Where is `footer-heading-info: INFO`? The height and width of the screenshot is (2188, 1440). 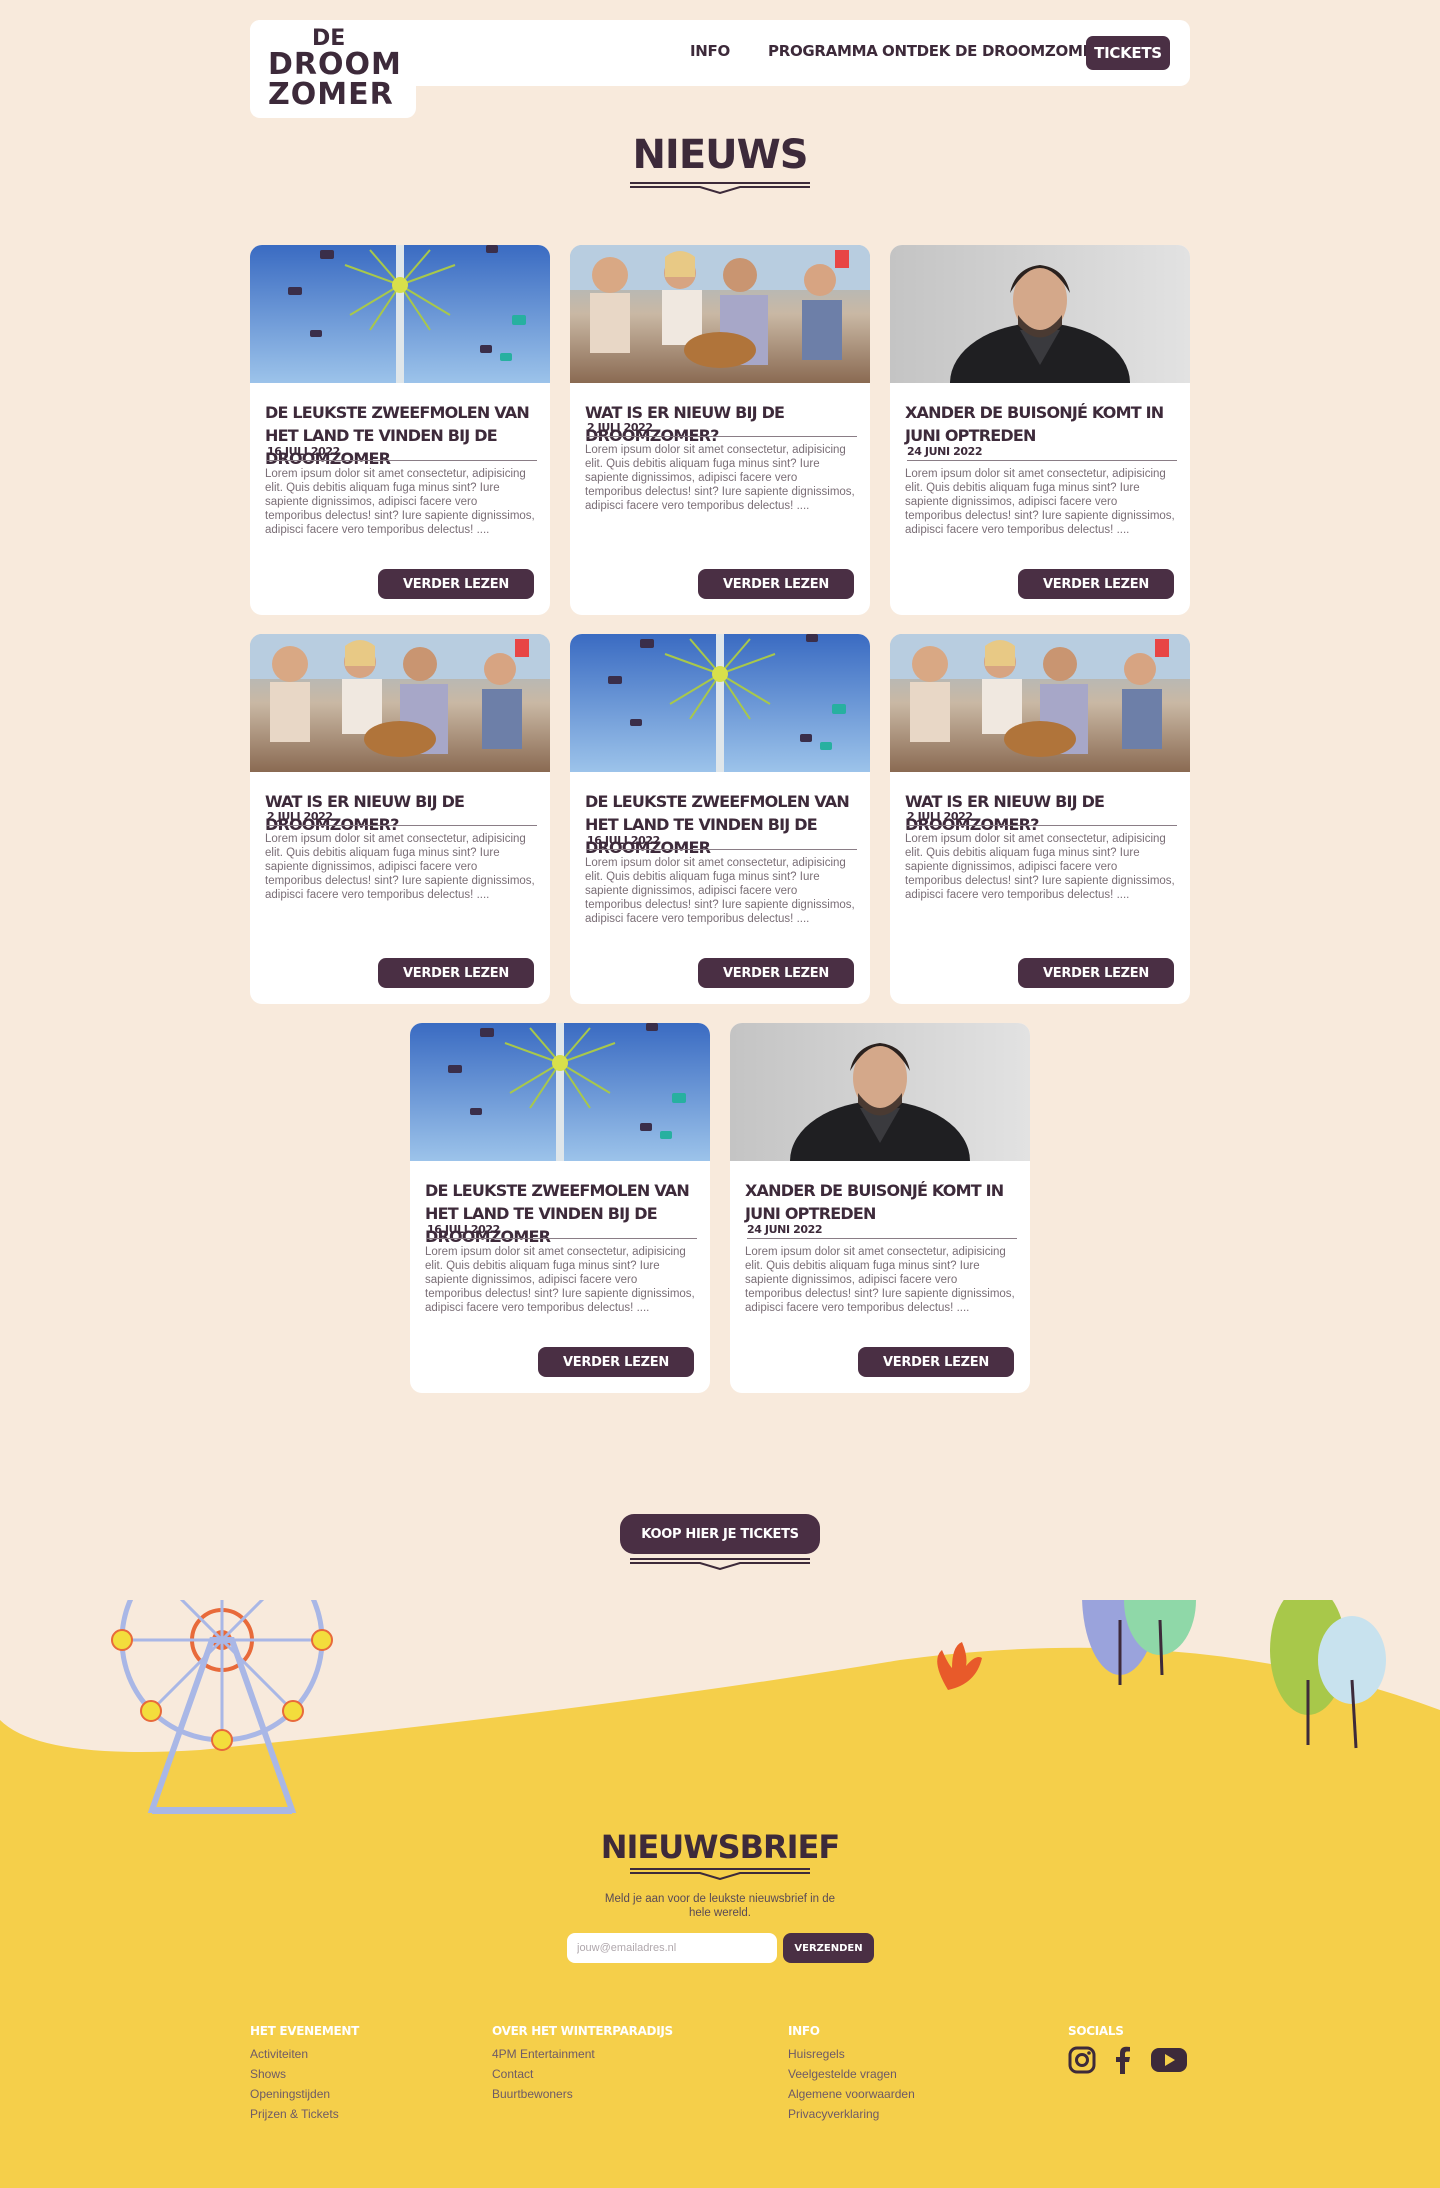 footer-heading-info: INFO is located at coordinates (804, 2031).